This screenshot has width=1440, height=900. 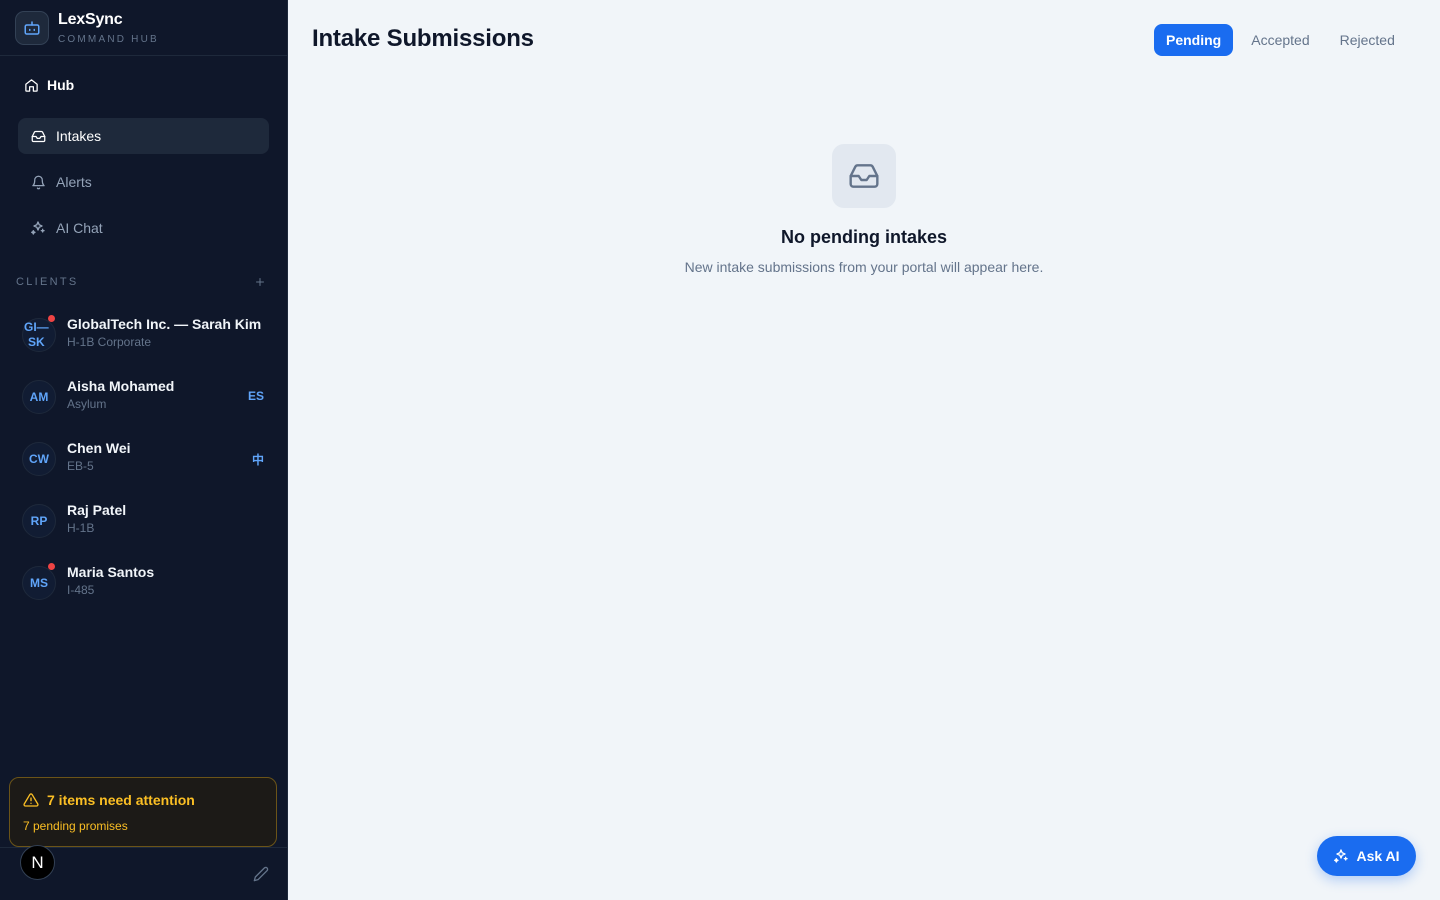 What do you see at coordinates (36, 327) in the screenshot?
I see `avatar-initials-top: GI—` at bounding box center [36, 327].